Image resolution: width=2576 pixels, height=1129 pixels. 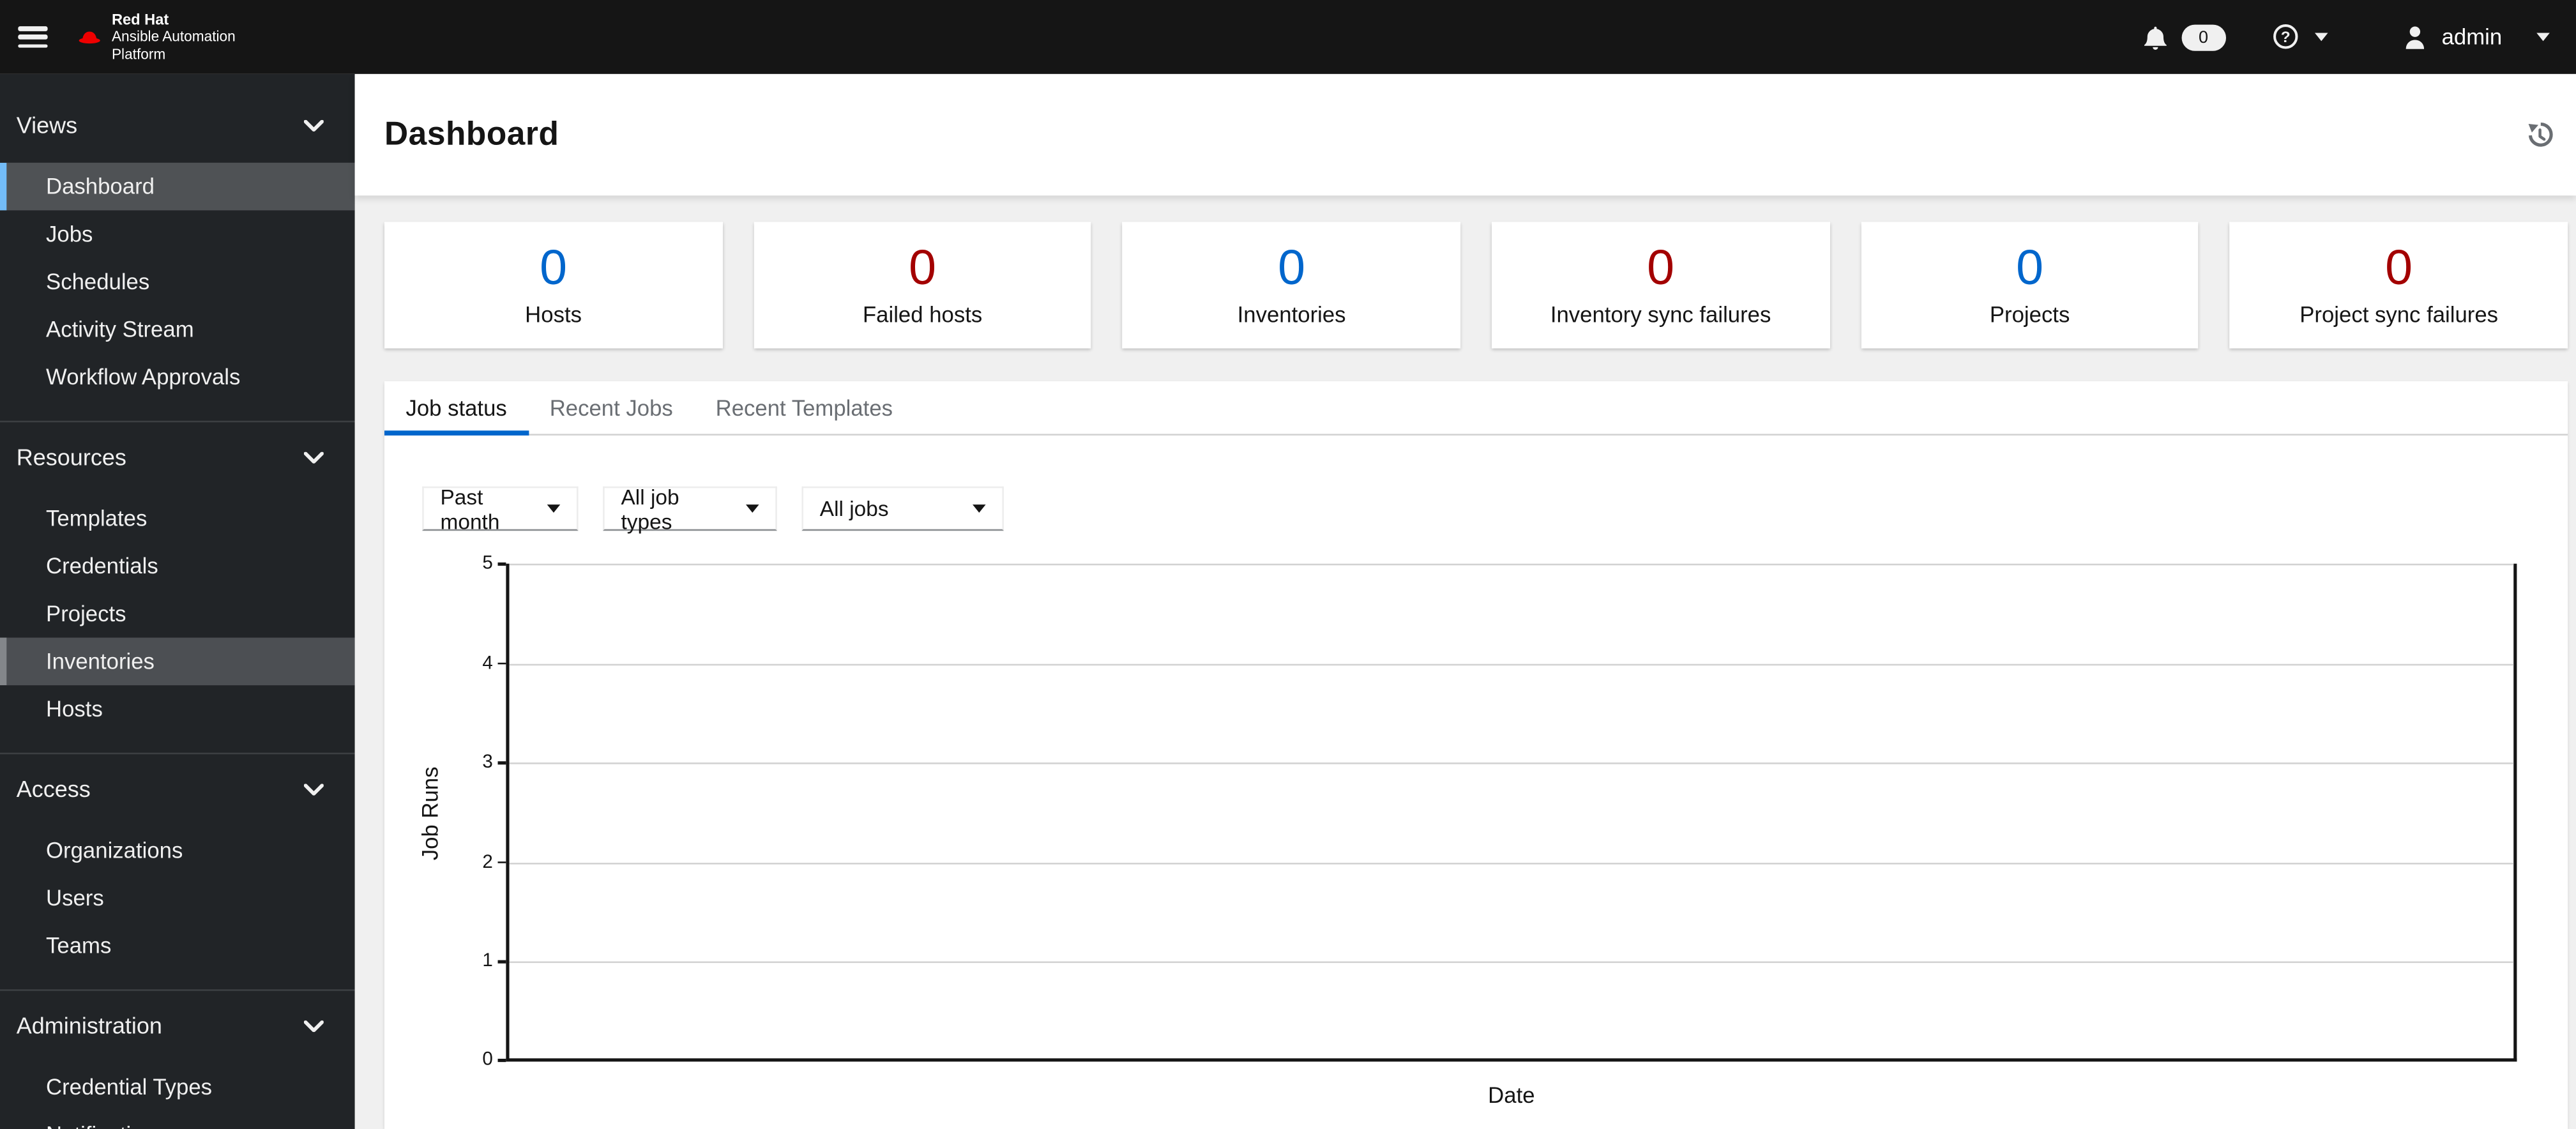 I want to click on sidebar-item-notifications: Notifications, so click(x=177, y=1120).